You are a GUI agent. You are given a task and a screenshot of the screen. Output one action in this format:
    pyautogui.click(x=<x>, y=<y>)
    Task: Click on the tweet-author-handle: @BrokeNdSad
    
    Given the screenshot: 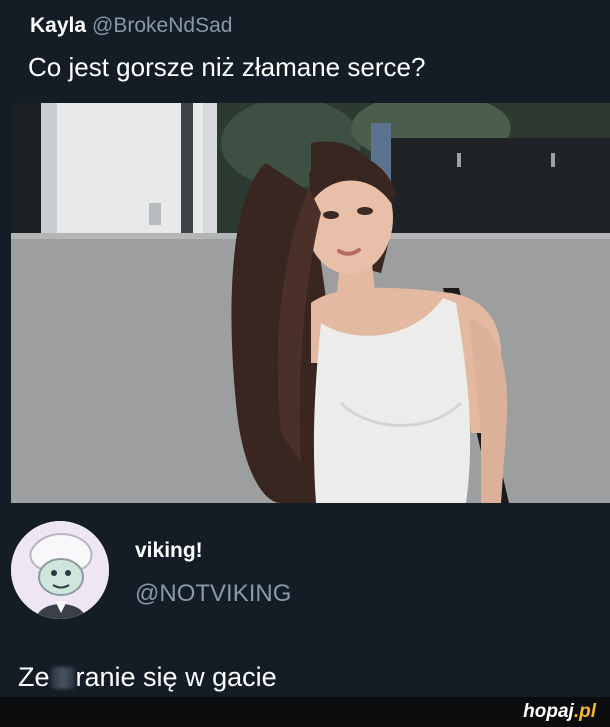 What is the action you would take?
    pyautogui.click(x=162, y=25)
    